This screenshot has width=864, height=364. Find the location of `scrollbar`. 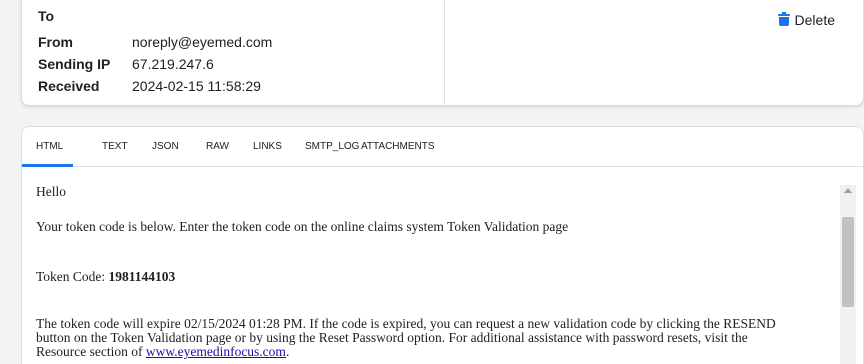

scrollbar is located at coordinates (848, 274).